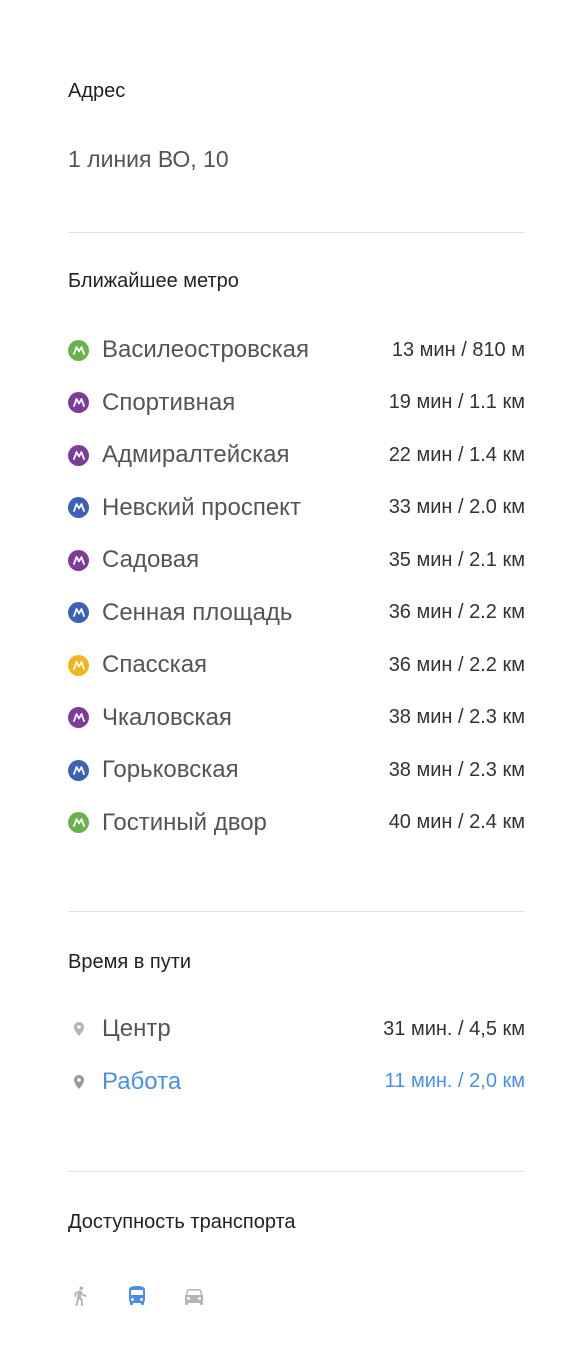 This screenshot has height=1354, width=572. What do you see at coordinates (456, 822) in the screenshot?
I see `metro-station-time: 40 мин / 2.4 км` at bounding box center [456, 822].